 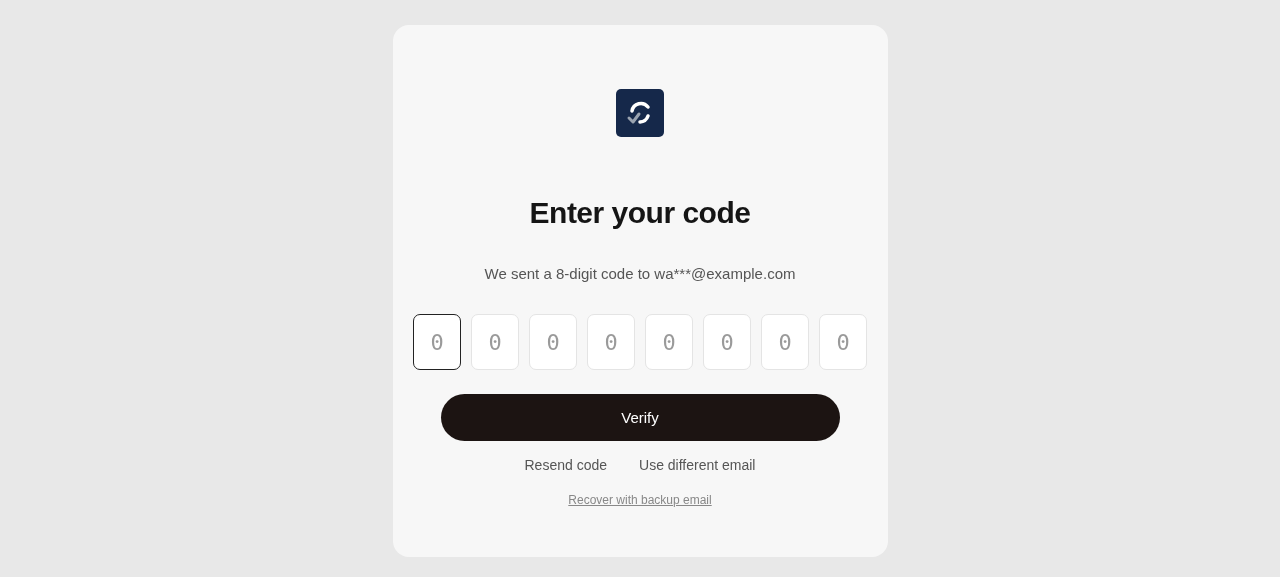 I want to click on verify-button: Verify, so click(x=640, y=417).